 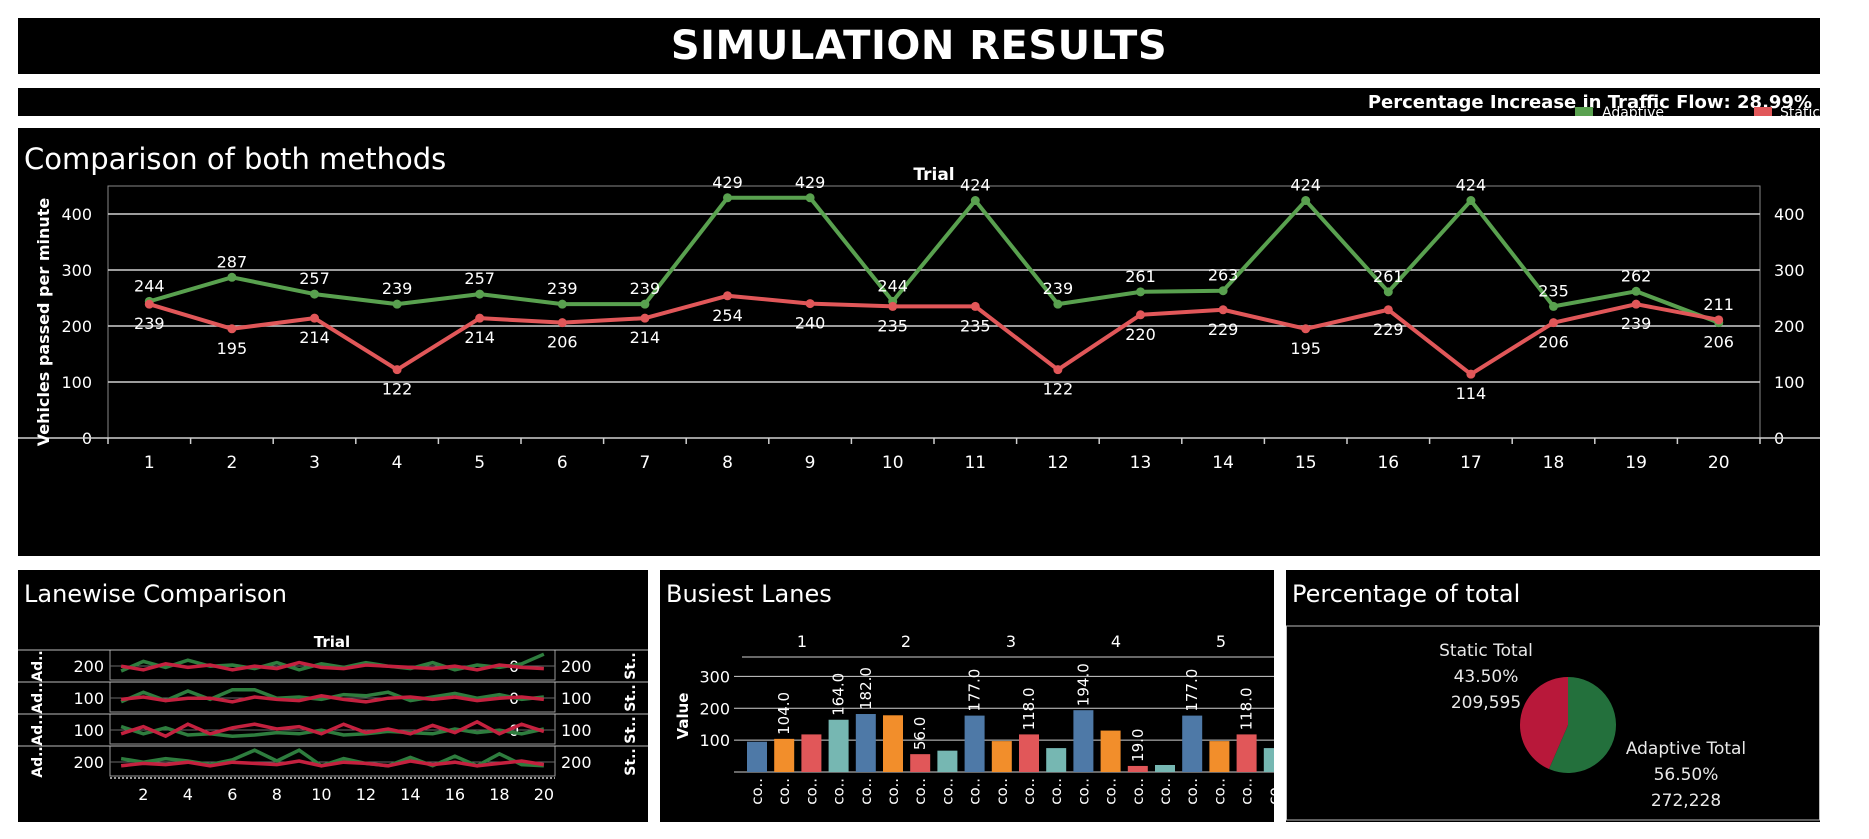 I want to click on busy-data-label: 194.0, so click(x=1083, y=684).